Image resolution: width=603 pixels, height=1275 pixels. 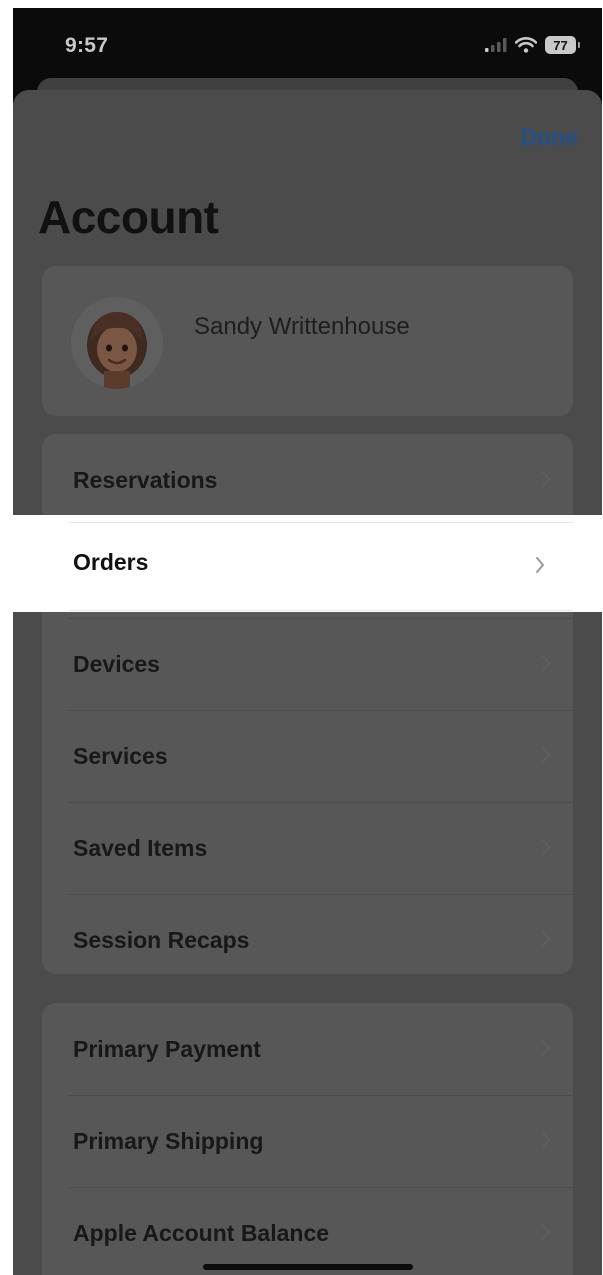 What do you see at coordinates (145, 479) in the screenshot?
I see `row-label: Reservations` at bounding box center [145, 479].